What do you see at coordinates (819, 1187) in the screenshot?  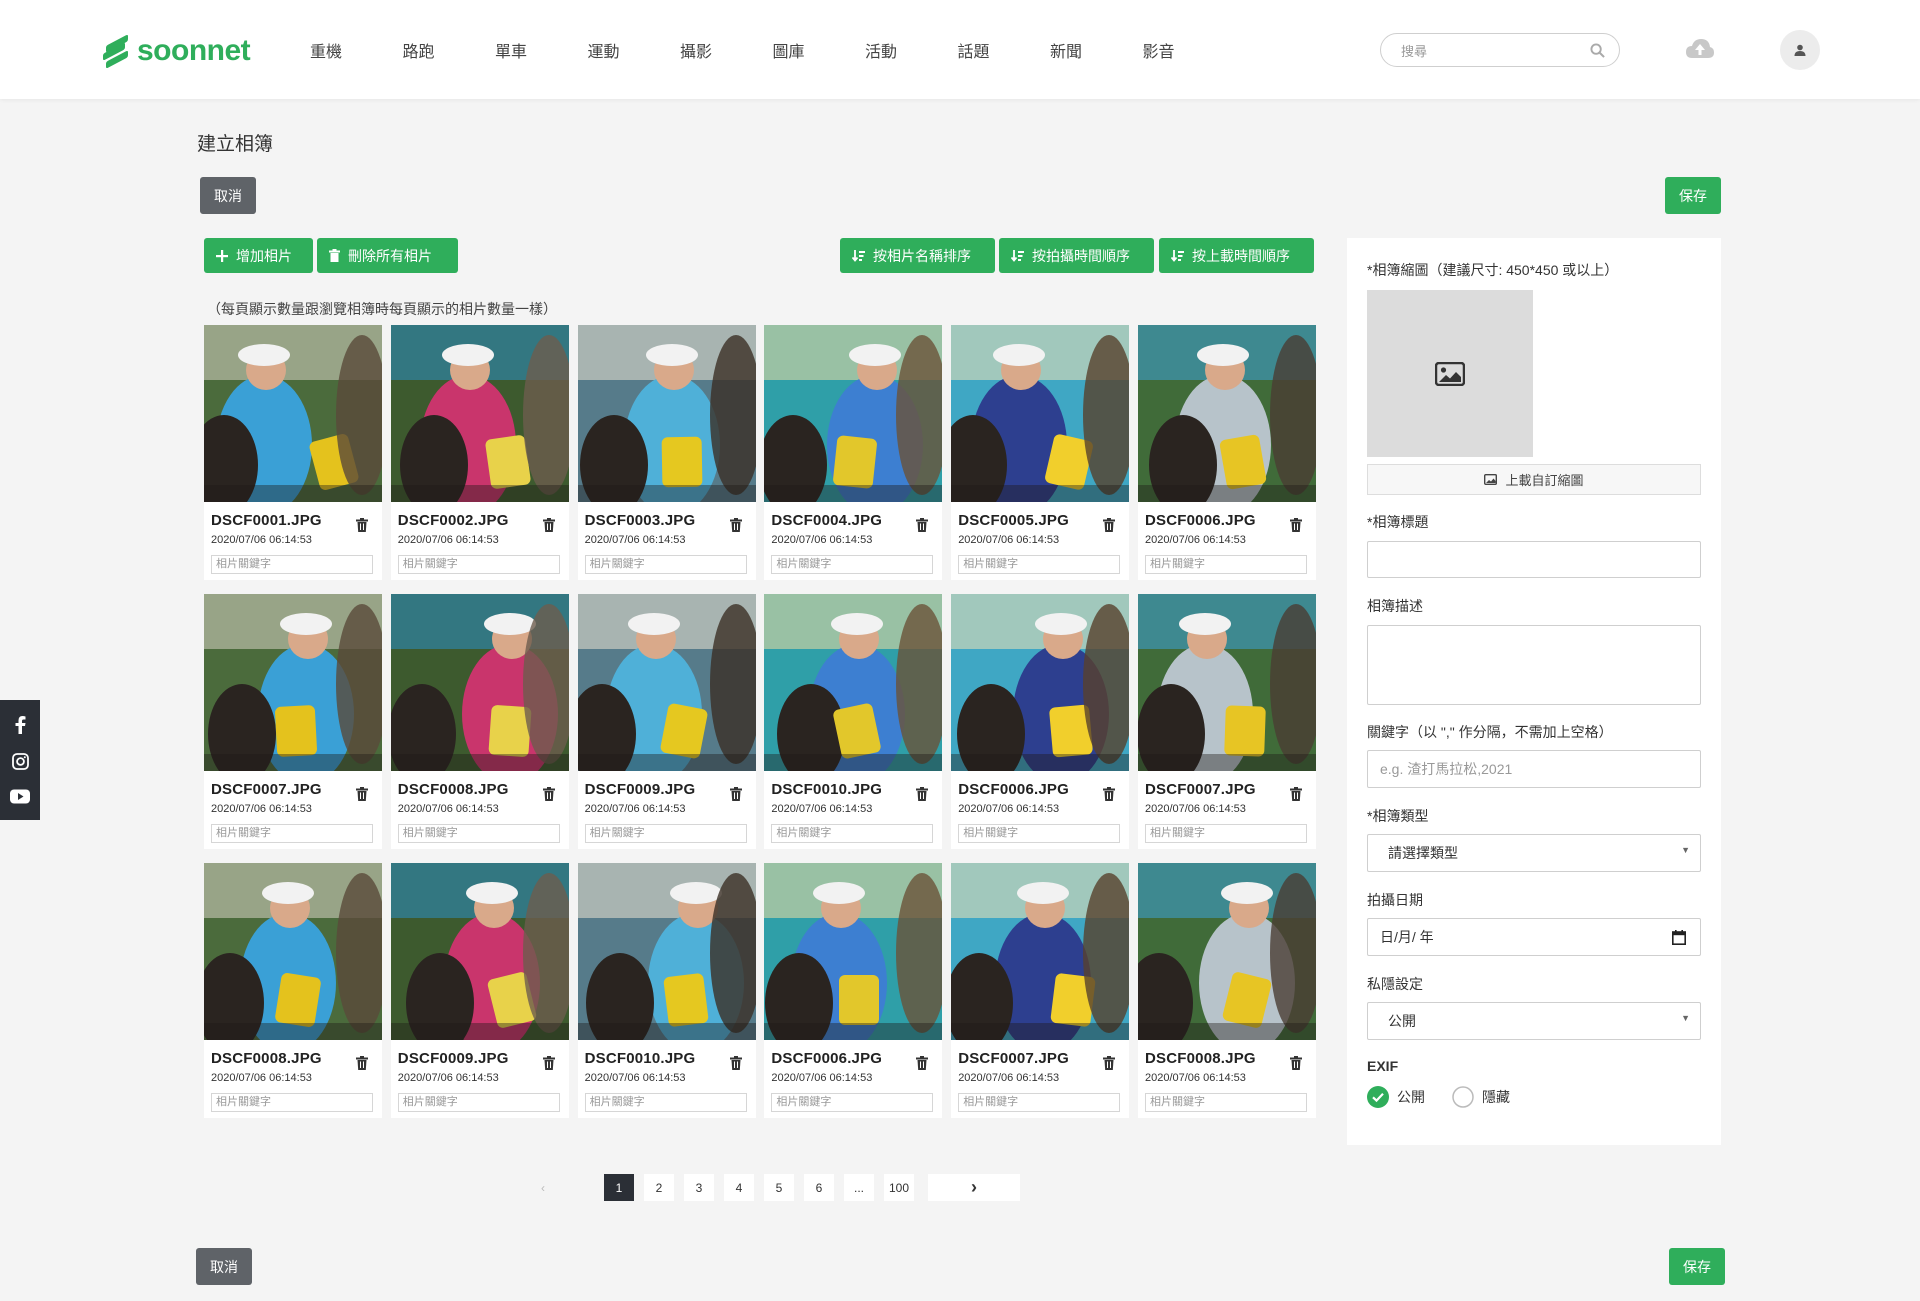 I see `page-button: 6` at bounding box center [819, 1187].